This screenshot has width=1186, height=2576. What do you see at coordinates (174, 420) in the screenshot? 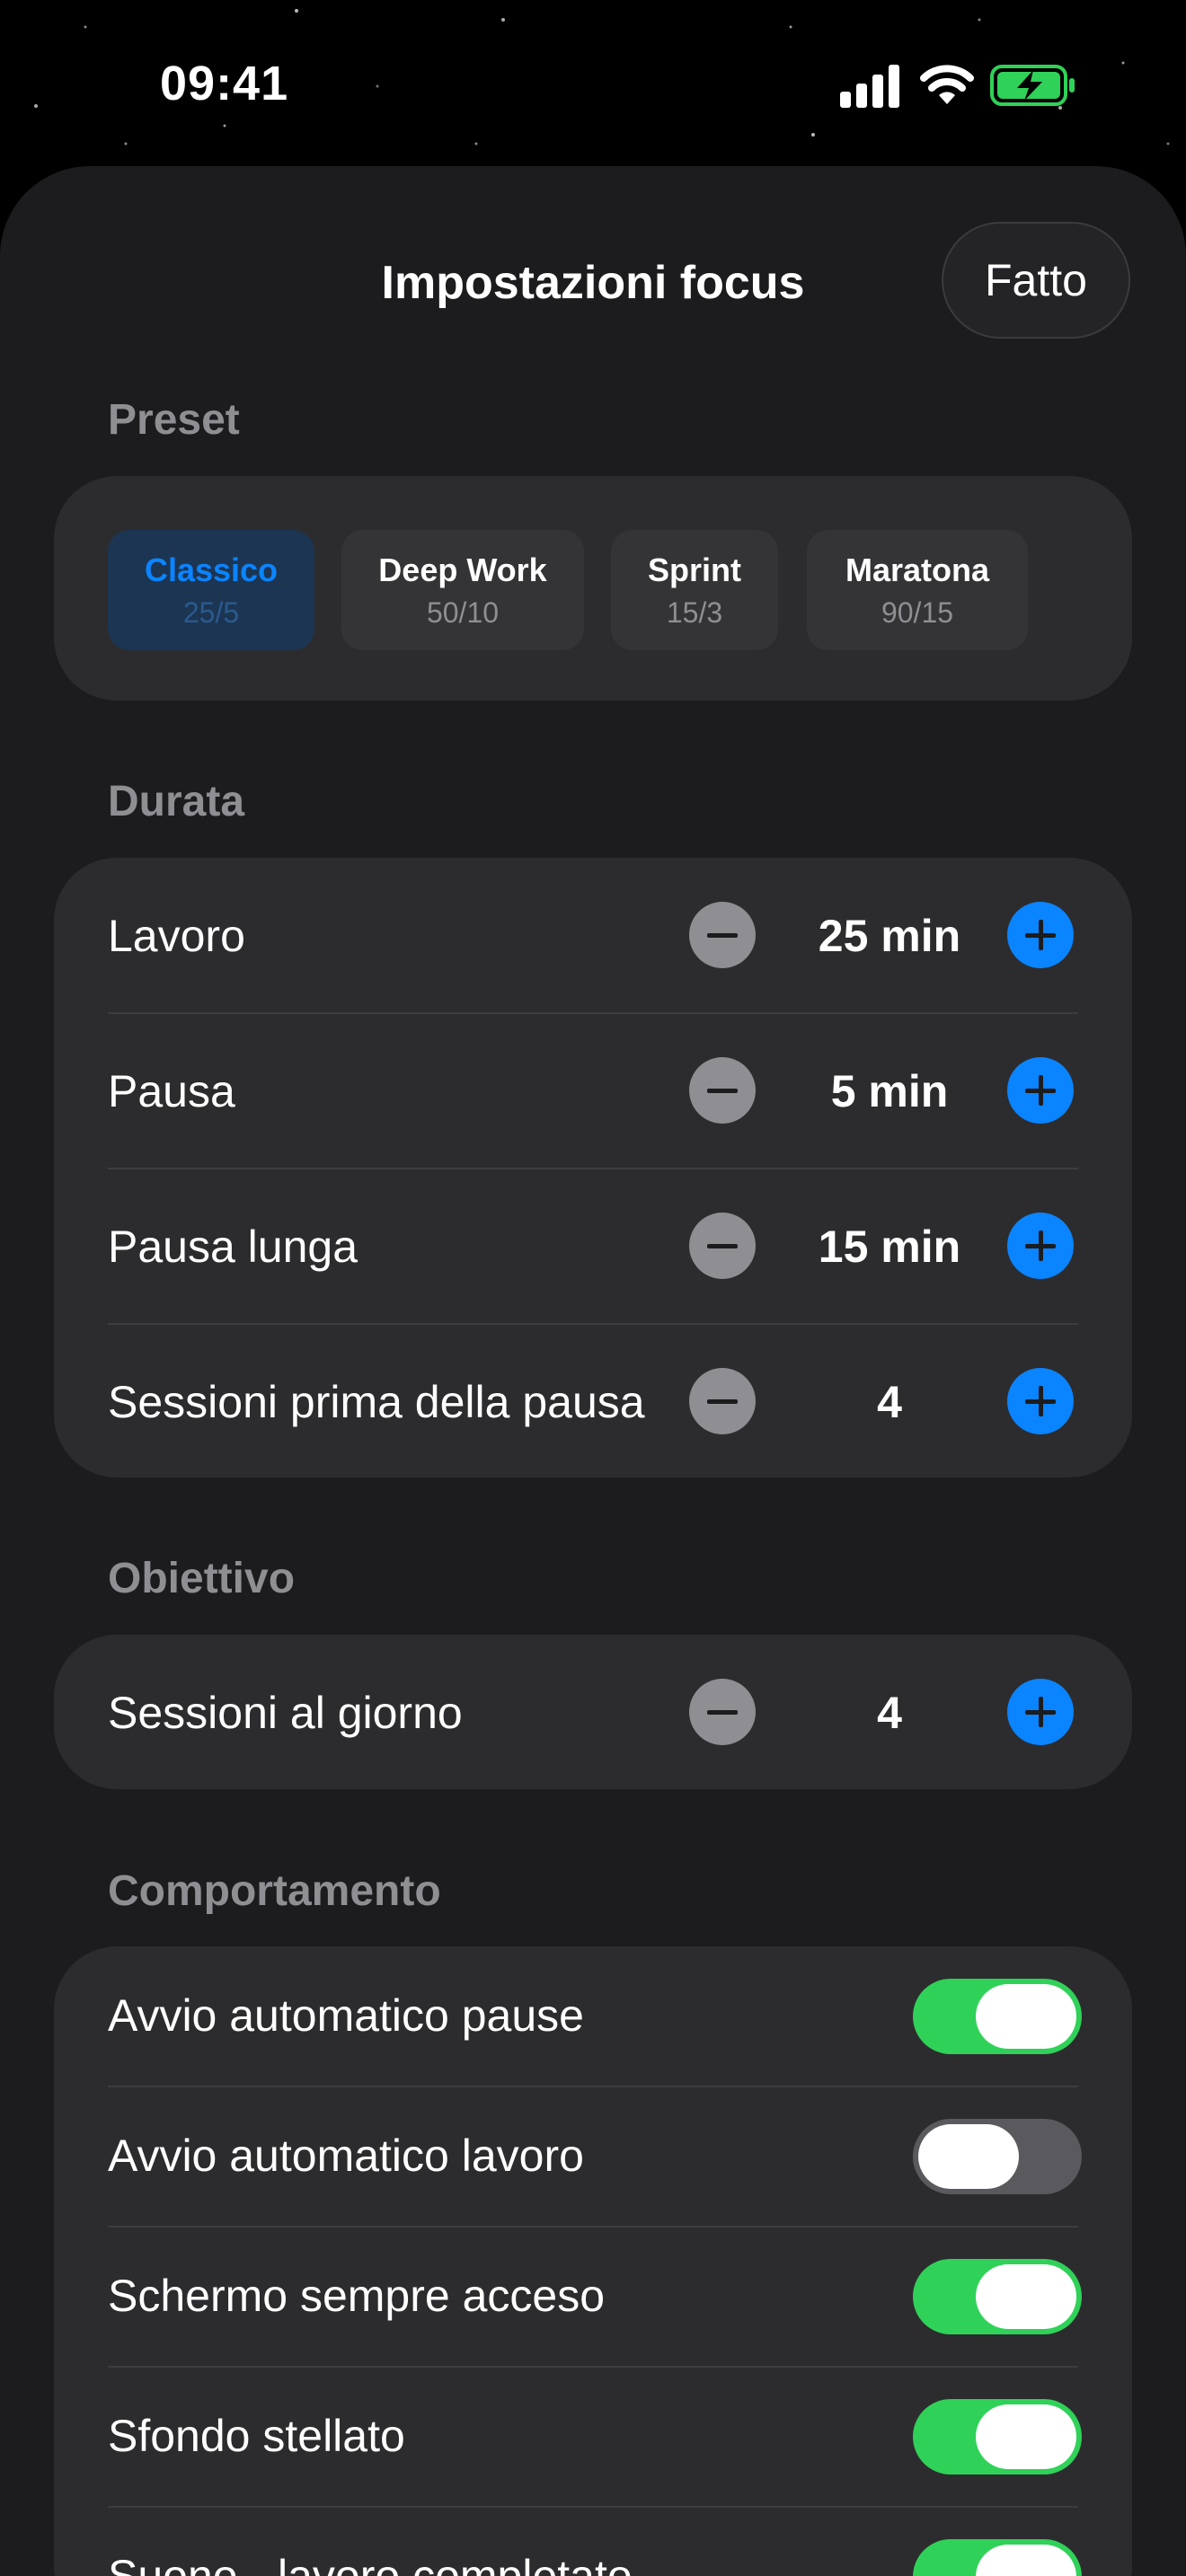
I see `section-label-preset: Preset` at bounding box center [174, 420].